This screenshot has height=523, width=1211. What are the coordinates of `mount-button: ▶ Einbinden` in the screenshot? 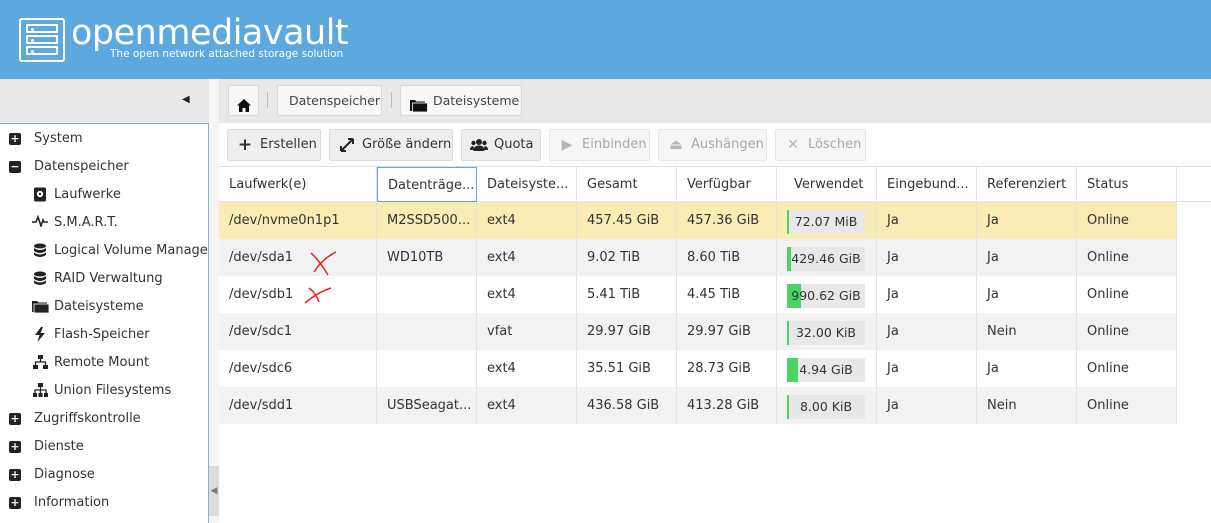 It's located at (599, 145).